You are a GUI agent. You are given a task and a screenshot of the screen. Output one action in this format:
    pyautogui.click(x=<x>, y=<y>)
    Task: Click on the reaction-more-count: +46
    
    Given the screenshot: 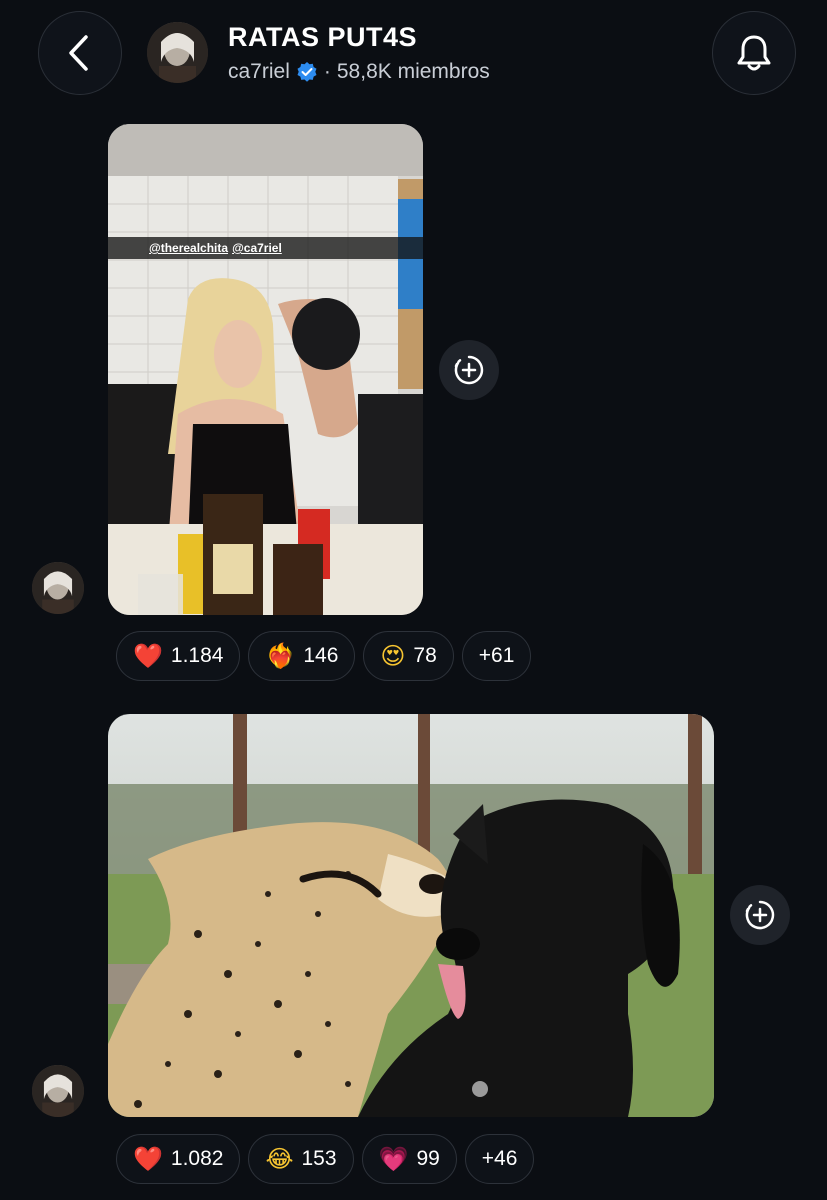 What is the action you would take?
    pyautogui.click(x=499, y=1158)
    